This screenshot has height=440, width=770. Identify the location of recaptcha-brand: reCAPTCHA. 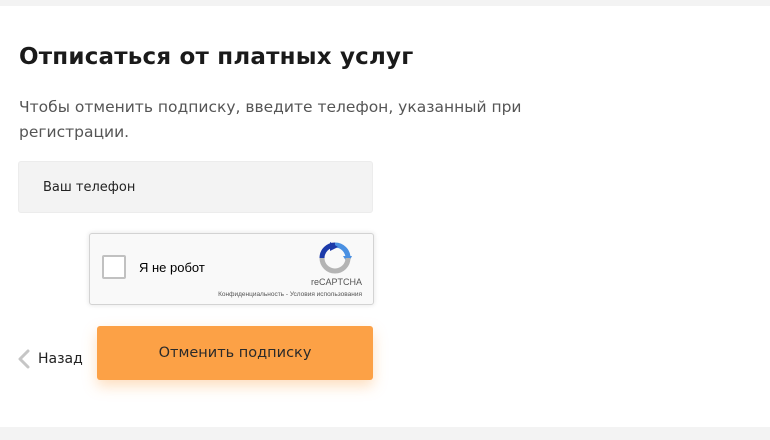
(336, 282).